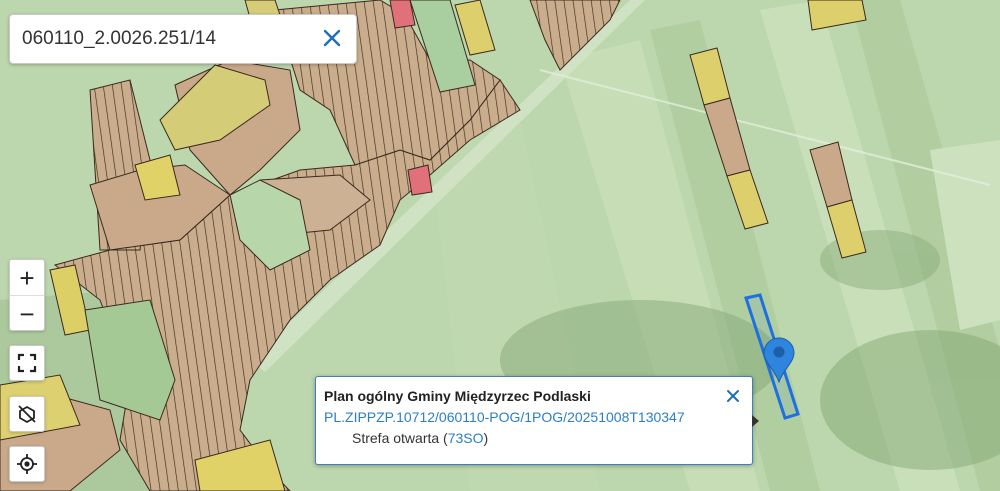  I want to click on popup-title: Plan ogólny Gminy Międzyrzec Podlaski, so click(457, 396).